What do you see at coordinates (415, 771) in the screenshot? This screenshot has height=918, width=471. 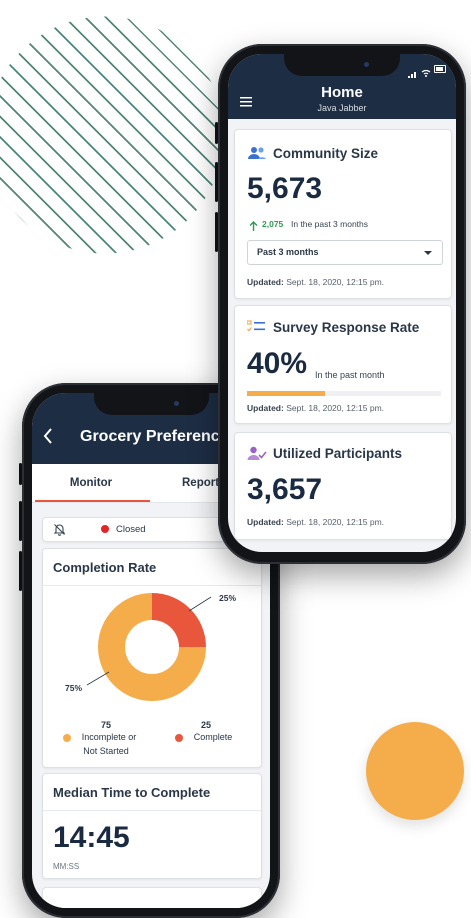 I see `decorative-orange-circle` at bounding box center [415, 771].